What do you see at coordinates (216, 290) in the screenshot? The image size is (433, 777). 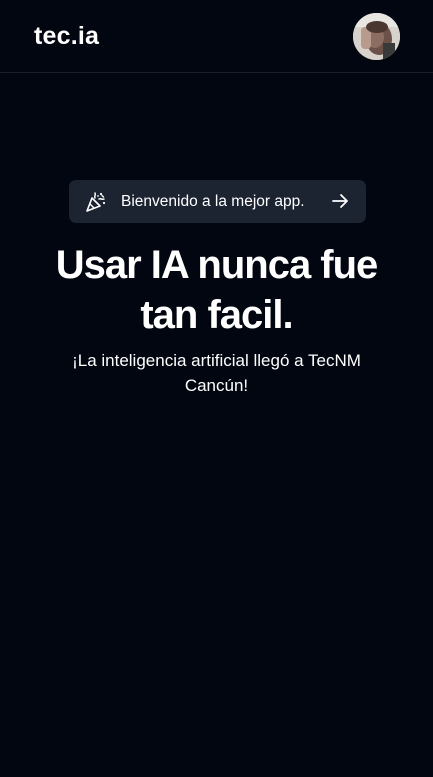 I see `hero-headline: Usar IA nunca fue tan facil.` at bounding box center [216, 290].